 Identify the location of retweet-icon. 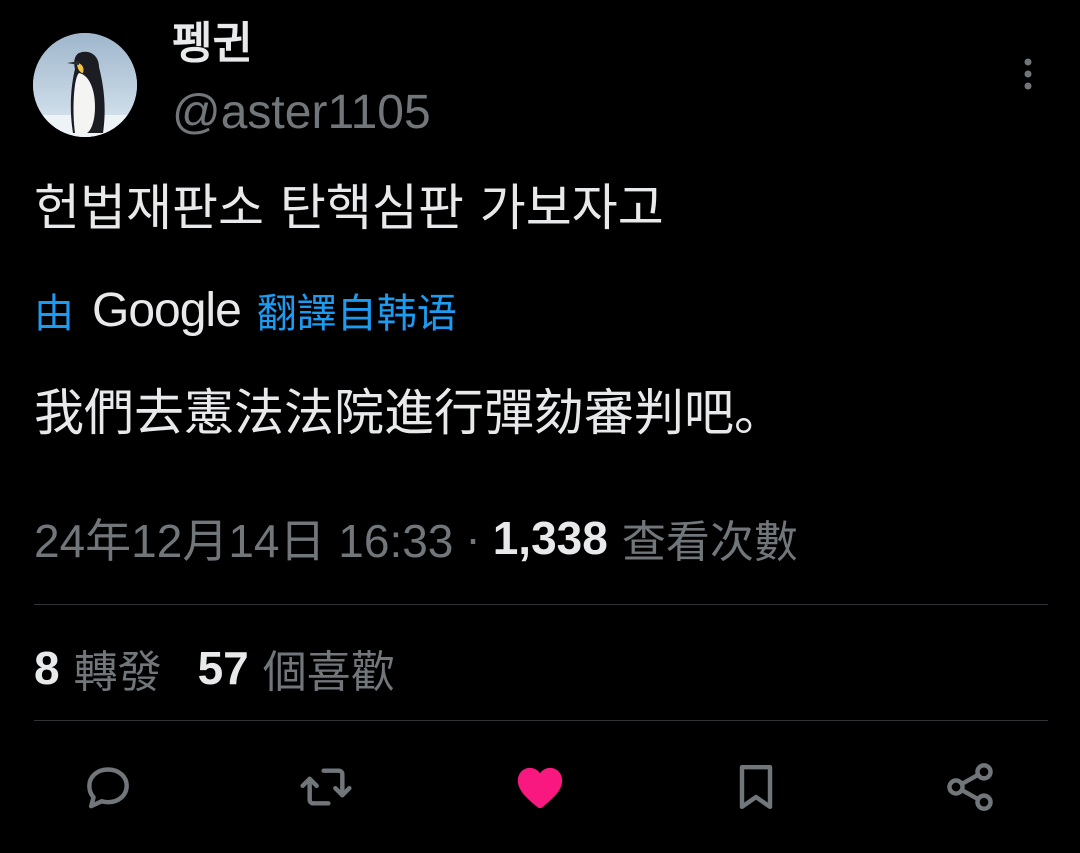
(326, 787).